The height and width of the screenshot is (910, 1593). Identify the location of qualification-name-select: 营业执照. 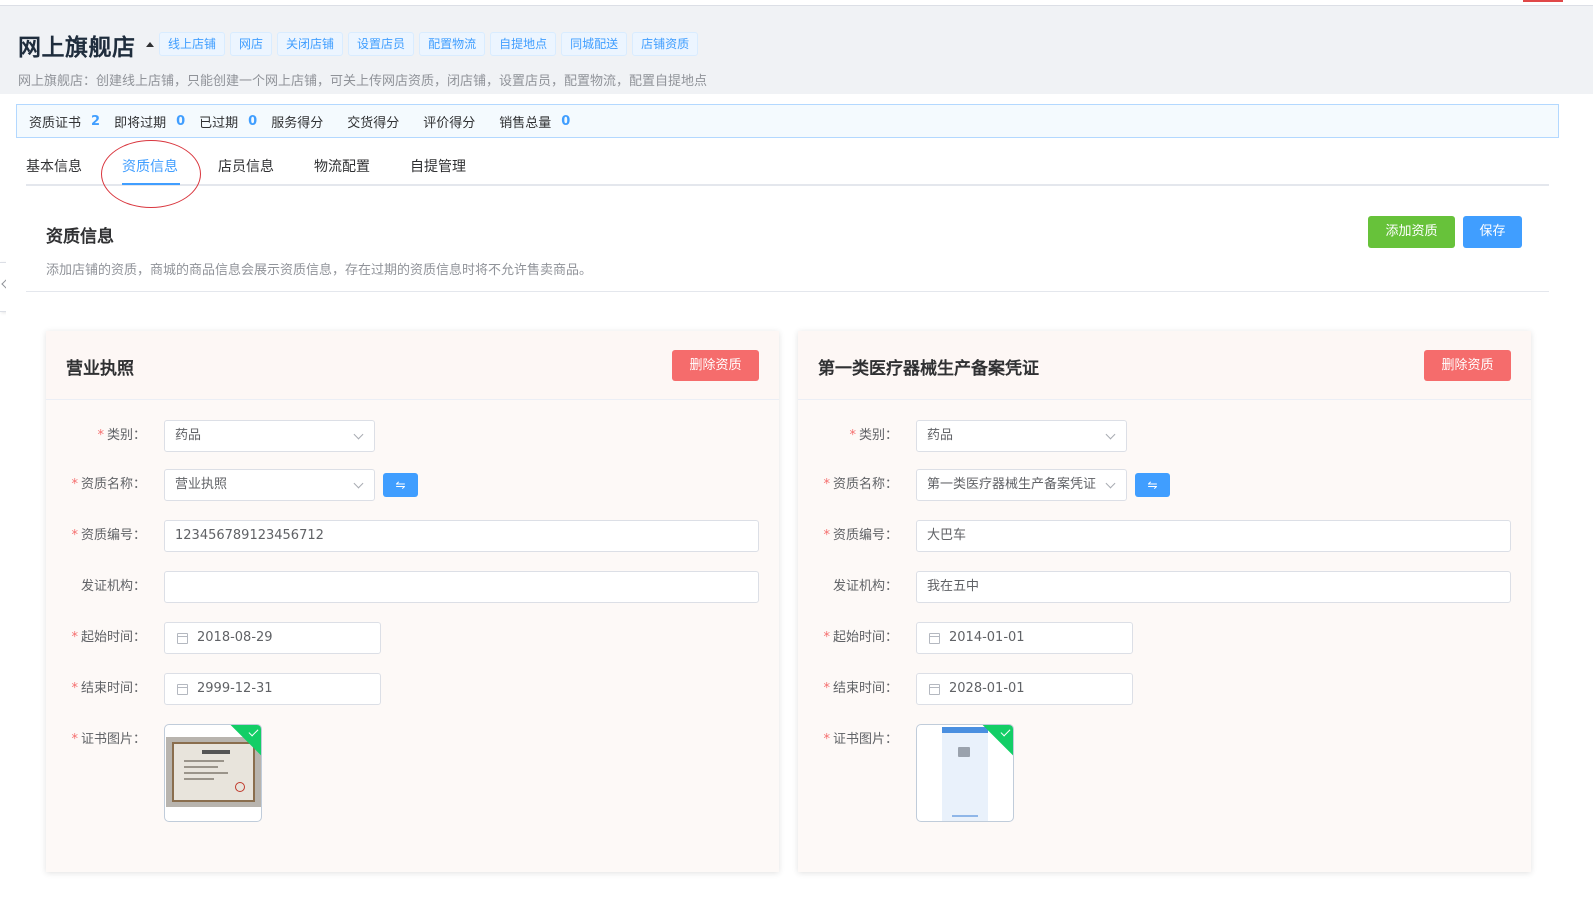
(269, 485).